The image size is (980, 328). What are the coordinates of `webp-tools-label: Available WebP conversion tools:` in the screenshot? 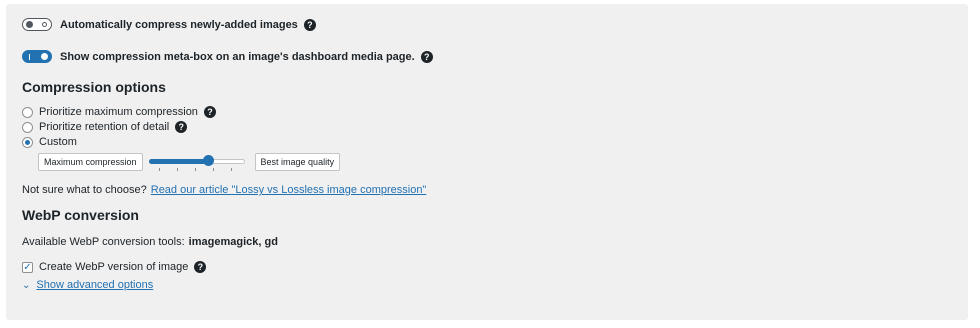 It's located at (103, 242).